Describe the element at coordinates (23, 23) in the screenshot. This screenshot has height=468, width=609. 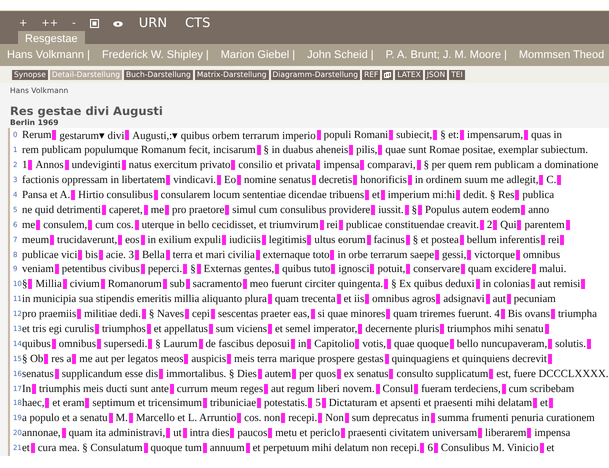
I see `toolbar-button: +` at that location.